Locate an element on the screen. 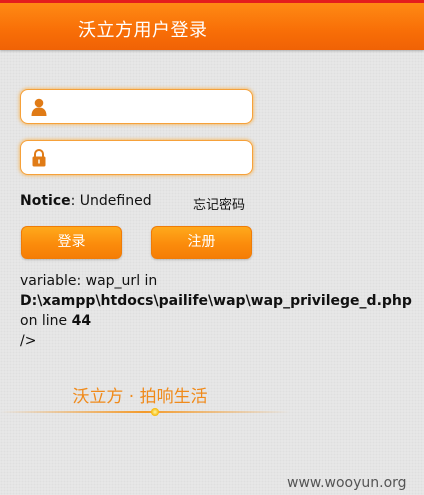 This screenshot has height=495, width=424. error-line-1: variable: wap_url in is located at coordinates (89, 281).